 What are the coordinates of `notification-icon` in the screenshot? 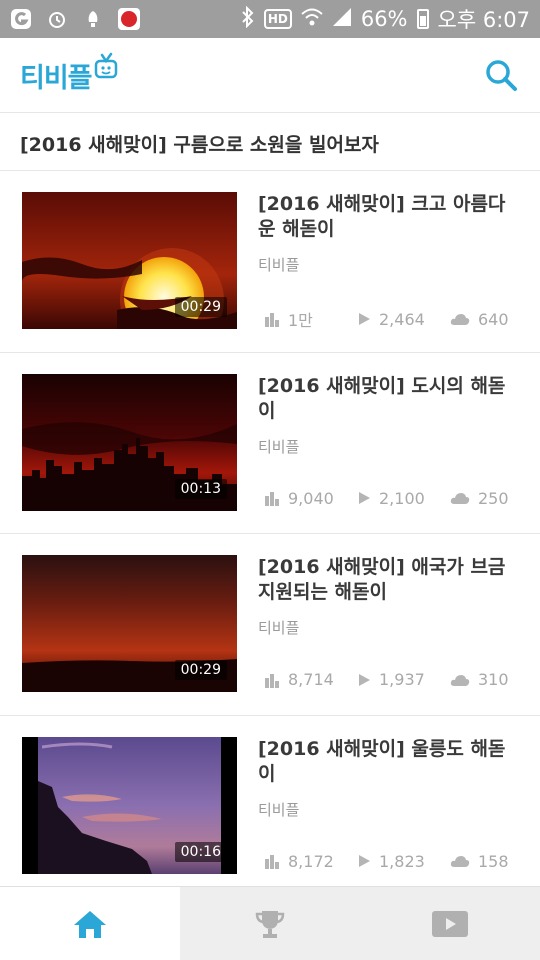 It's located at (93, 19).